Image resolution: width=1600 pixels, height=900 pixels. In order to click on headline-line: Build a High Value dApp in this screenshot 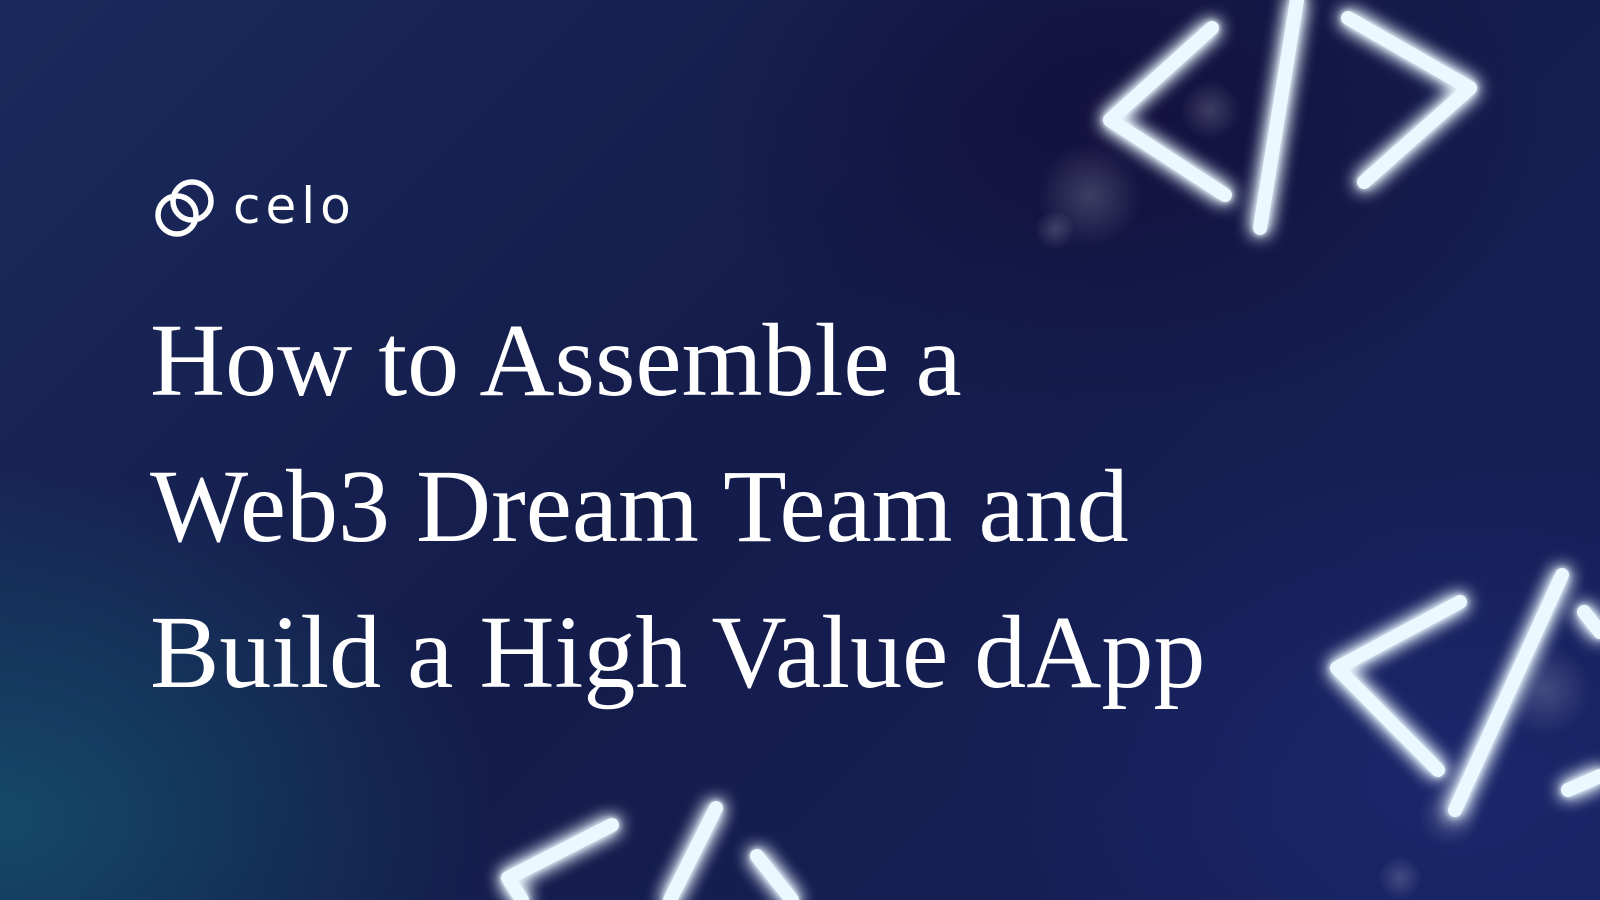, I will do `click(678, 652)`.